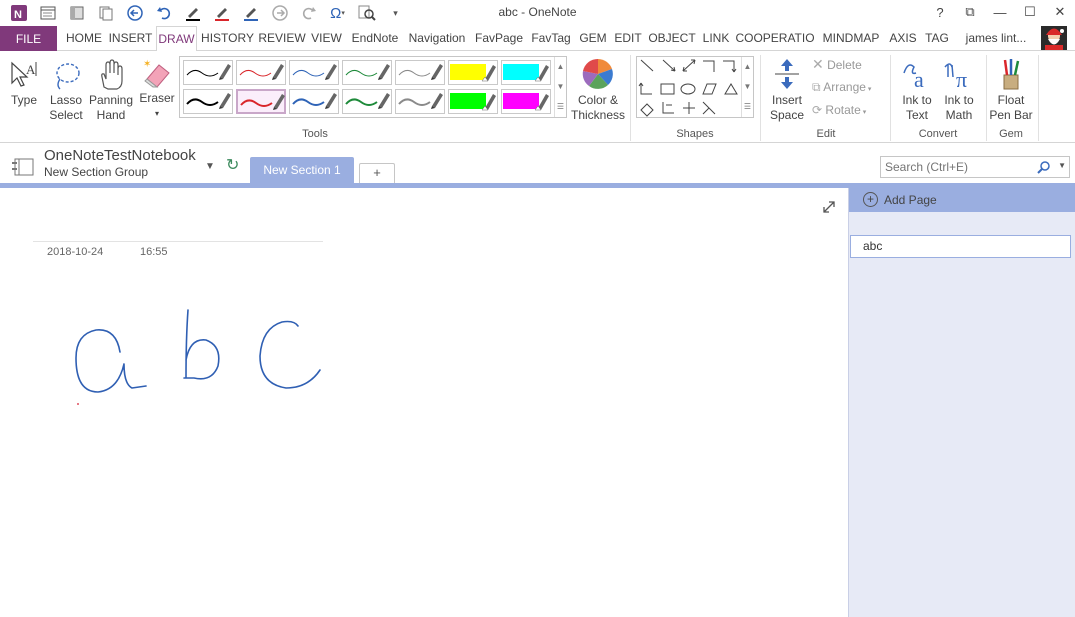 The width and height of the screenshot is (1075, 617). Describe the element at coordinates (937, 38) in the screenshot. I see `tab-tag: TAG` at that location.